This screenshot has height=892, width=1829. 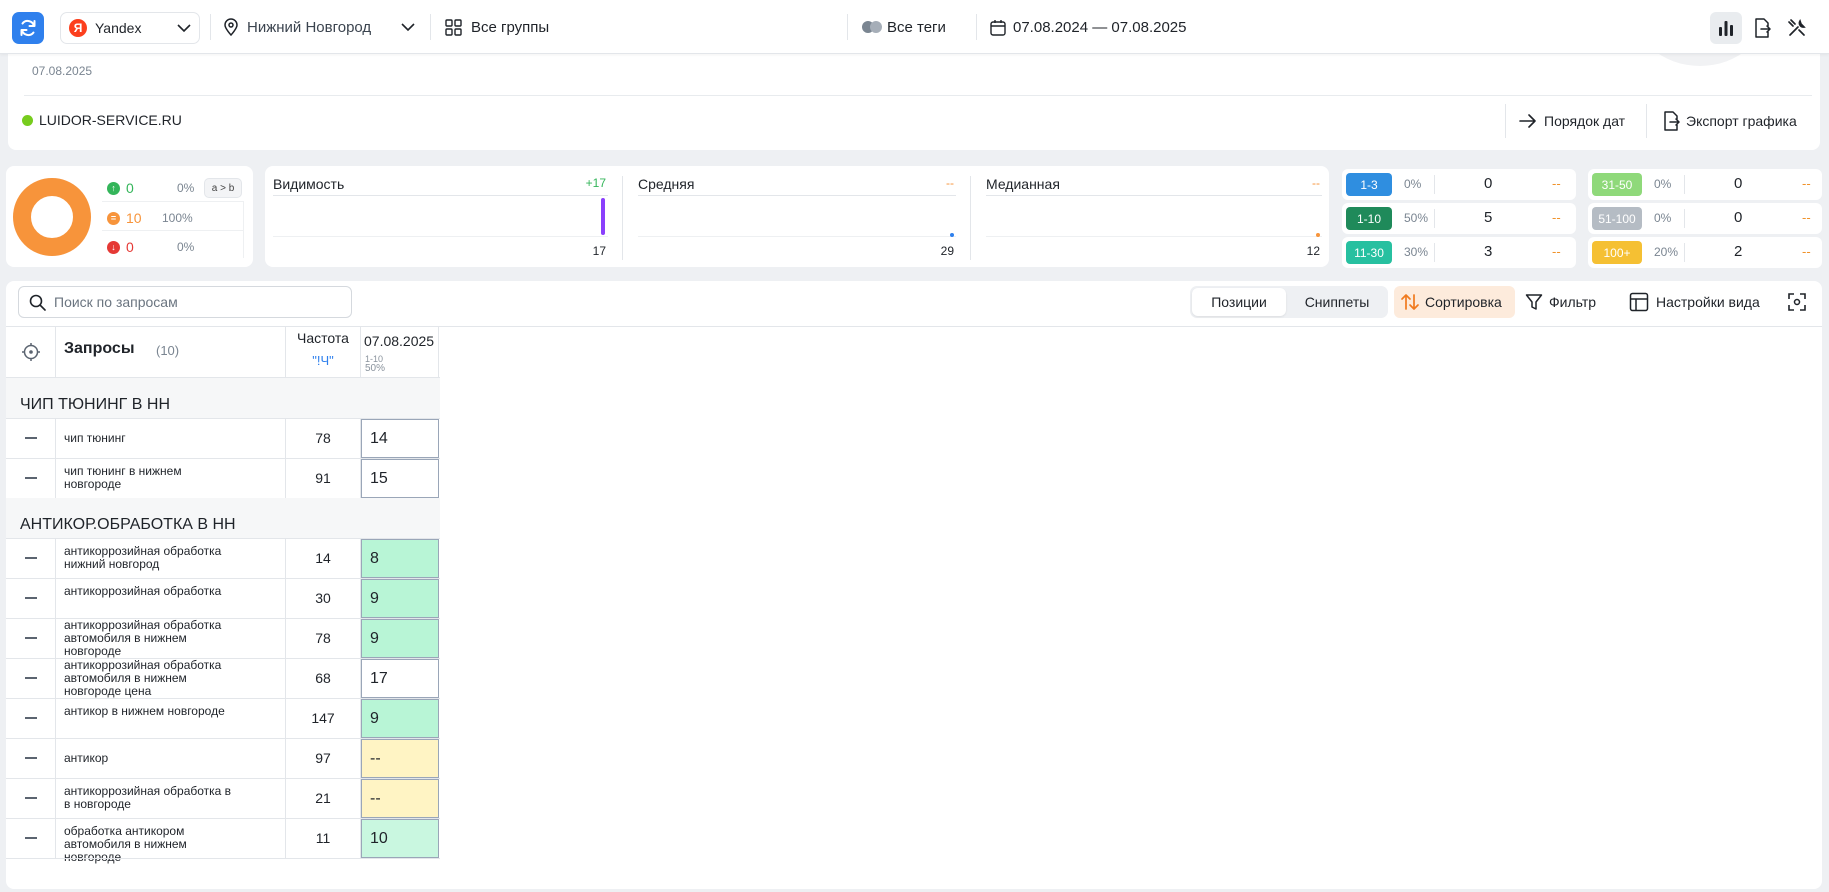 What do you see at coordinates (400, 838) in the screenshot?
I see `position-cell: 10` at bounding box center [400, 838].